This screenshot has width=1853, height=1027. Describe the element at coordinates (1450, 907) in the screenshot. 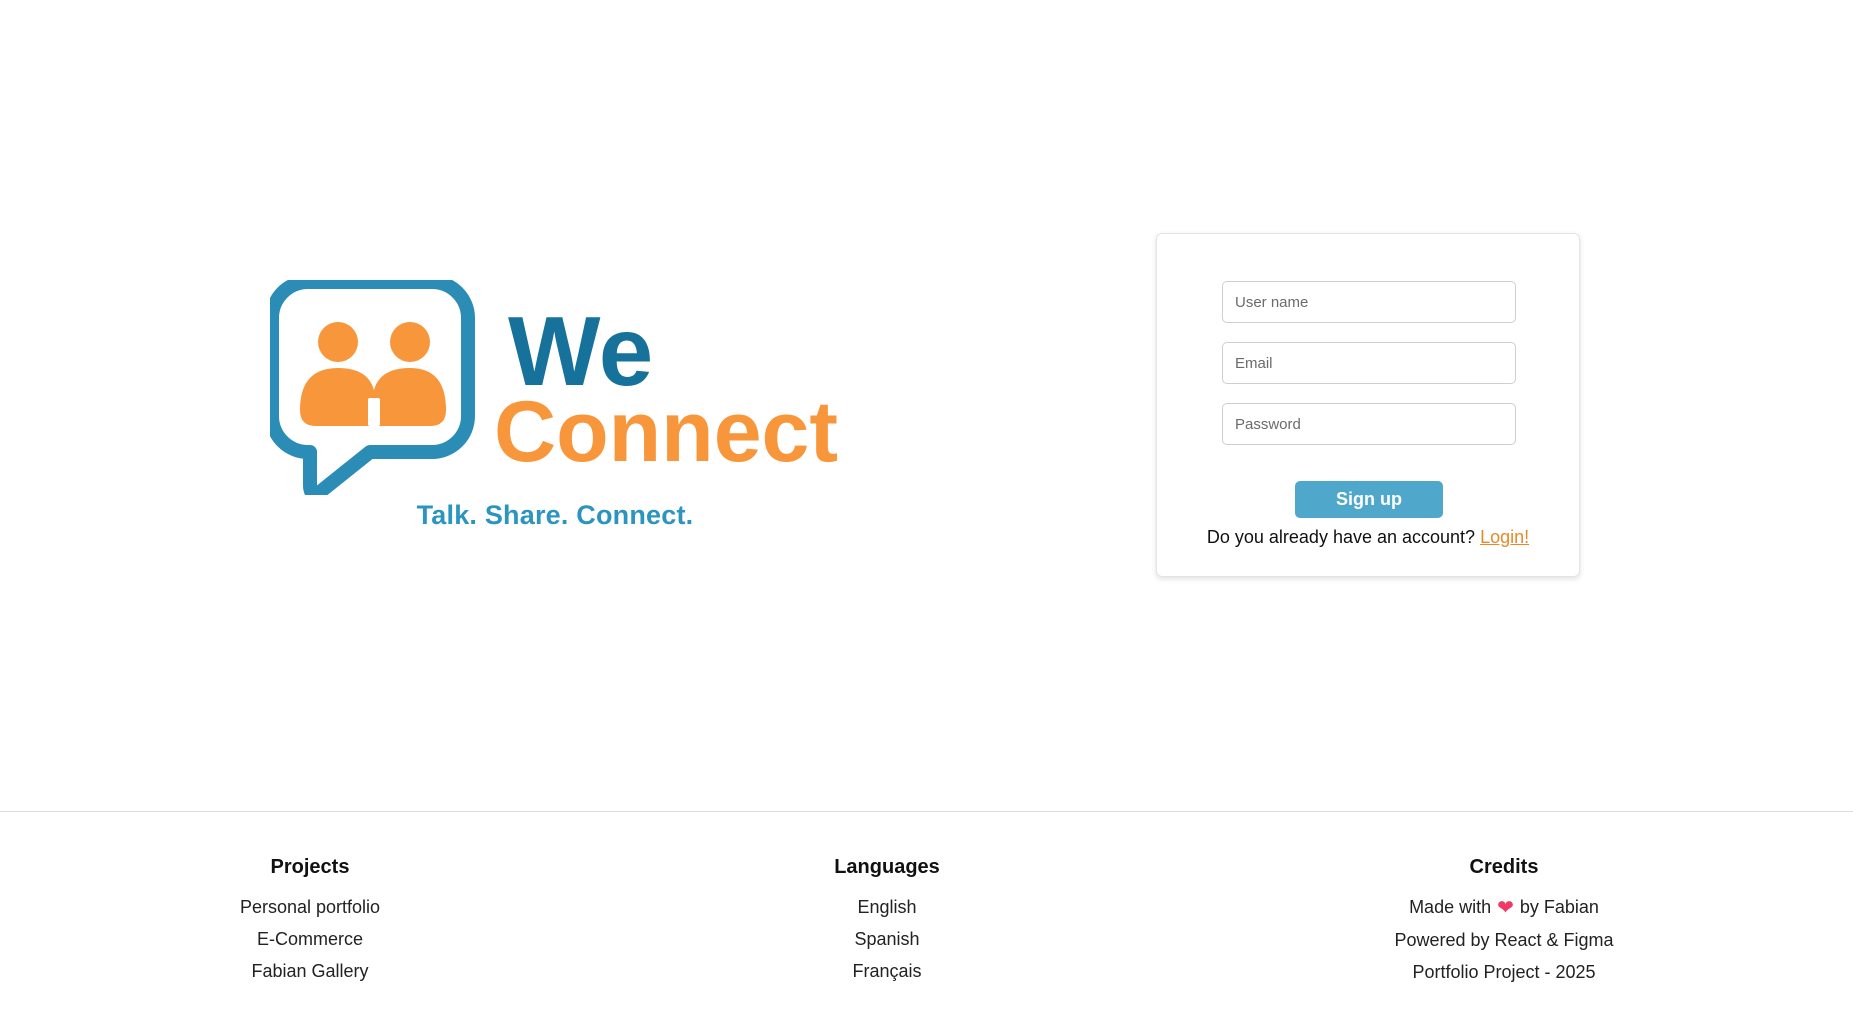

I see `made-with-prefix: Made with` at that location.